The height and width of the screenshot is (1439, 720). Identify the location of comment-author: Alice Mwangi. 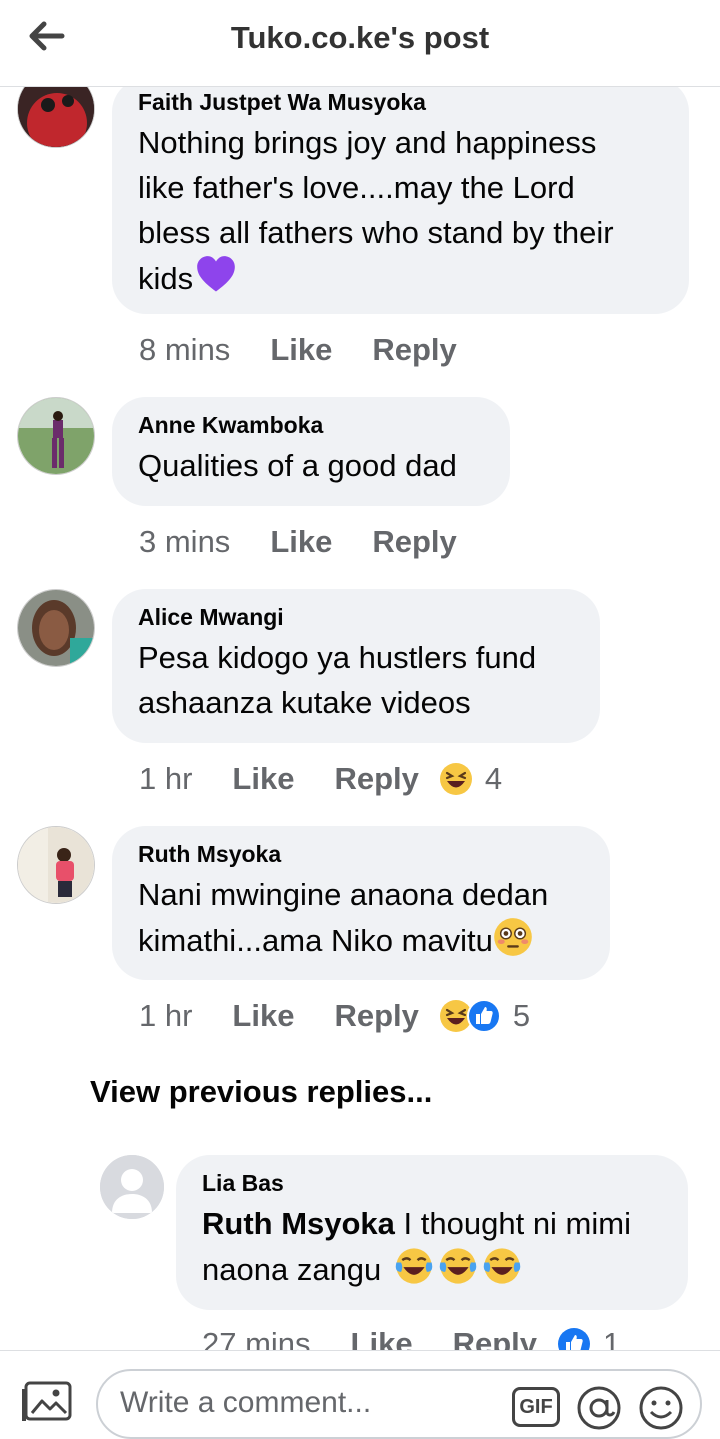
(356, 617).